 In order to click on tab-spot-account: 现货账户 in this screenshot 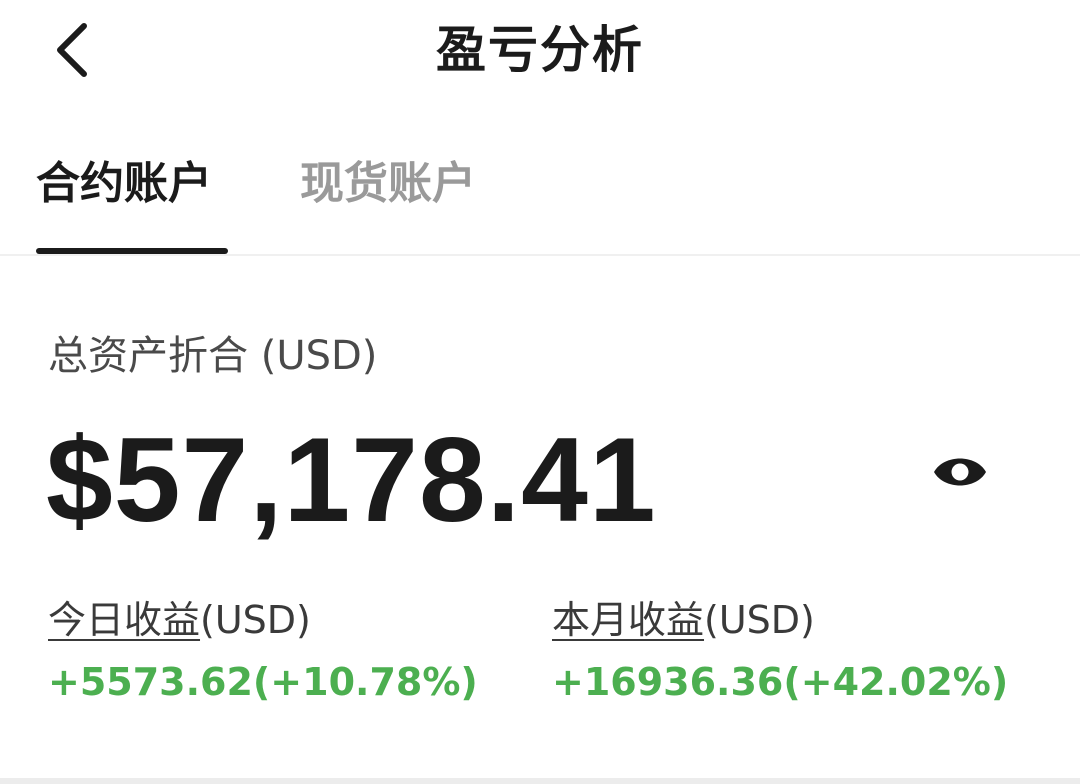, I will do `click(388, 184)`.